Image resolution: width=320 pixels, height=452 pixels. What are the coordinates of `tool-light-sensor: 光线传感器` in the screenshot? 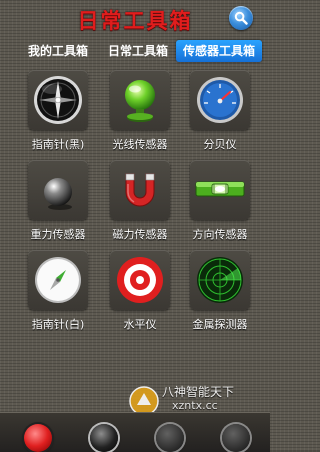 It's located at (147, 114).